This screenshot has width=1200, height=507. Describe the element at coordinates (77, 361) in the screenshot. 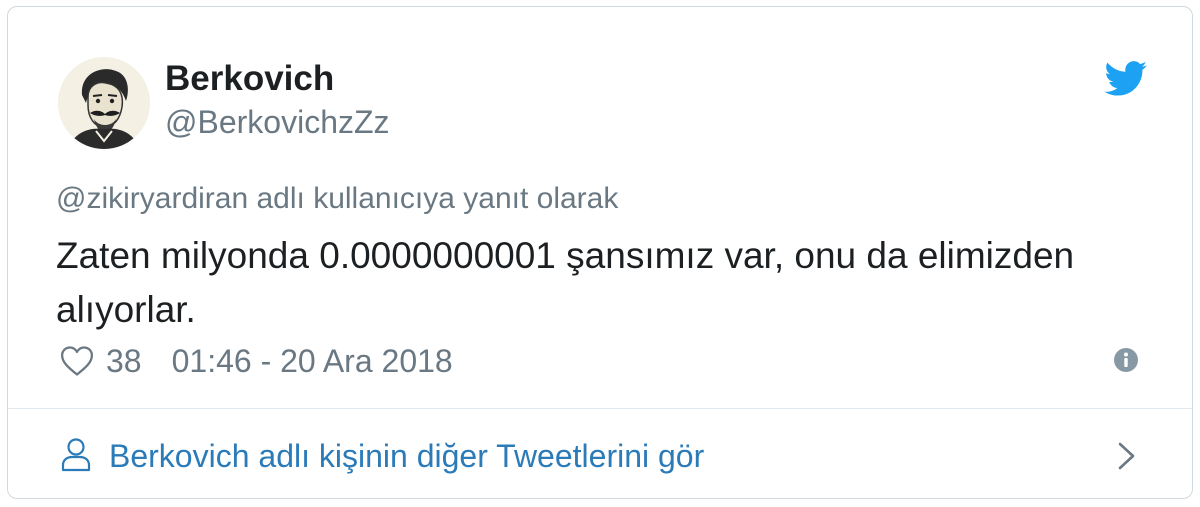

I see `heart-outline-icon` at that location.